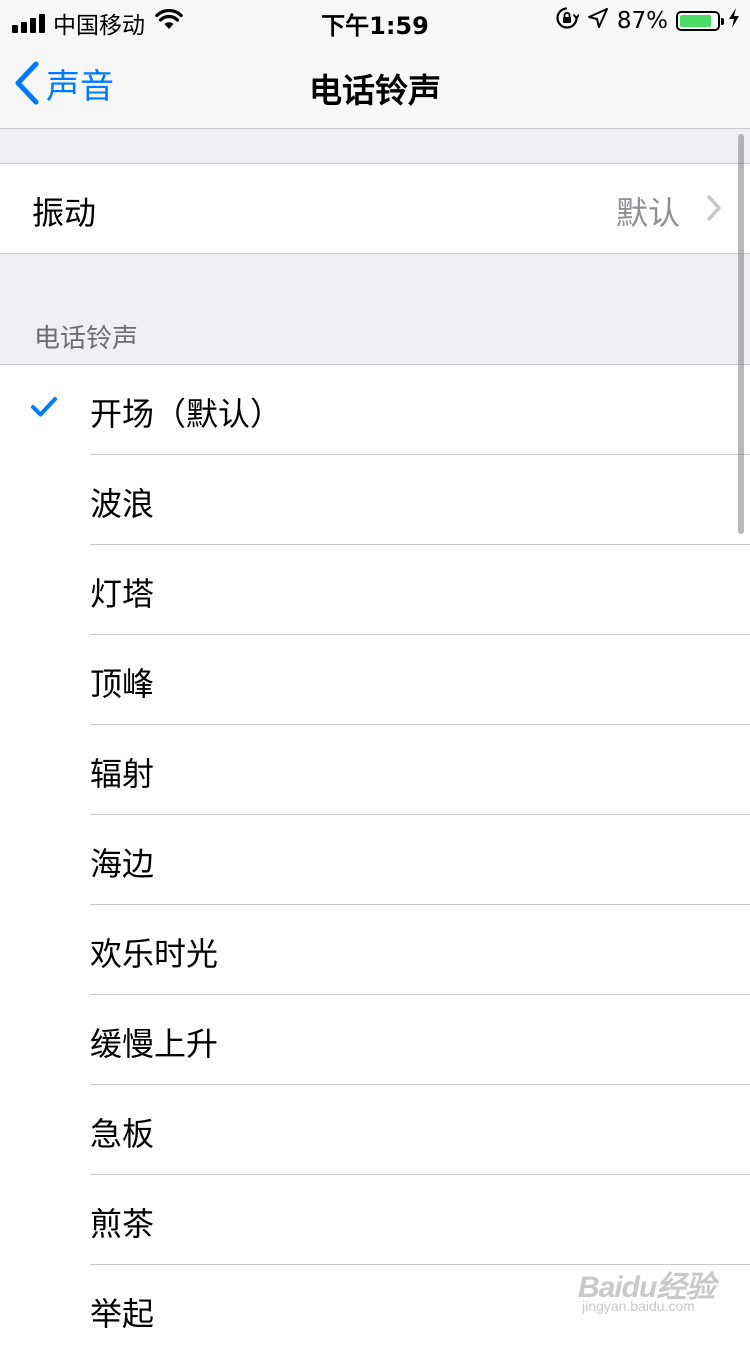 The width and height of the screenshot is (750, 1355). What do you see at coordinates (375, 410) in the screenshot?
I see `ringtone-row: 开场（默认）` at bounding box center [375, 410].